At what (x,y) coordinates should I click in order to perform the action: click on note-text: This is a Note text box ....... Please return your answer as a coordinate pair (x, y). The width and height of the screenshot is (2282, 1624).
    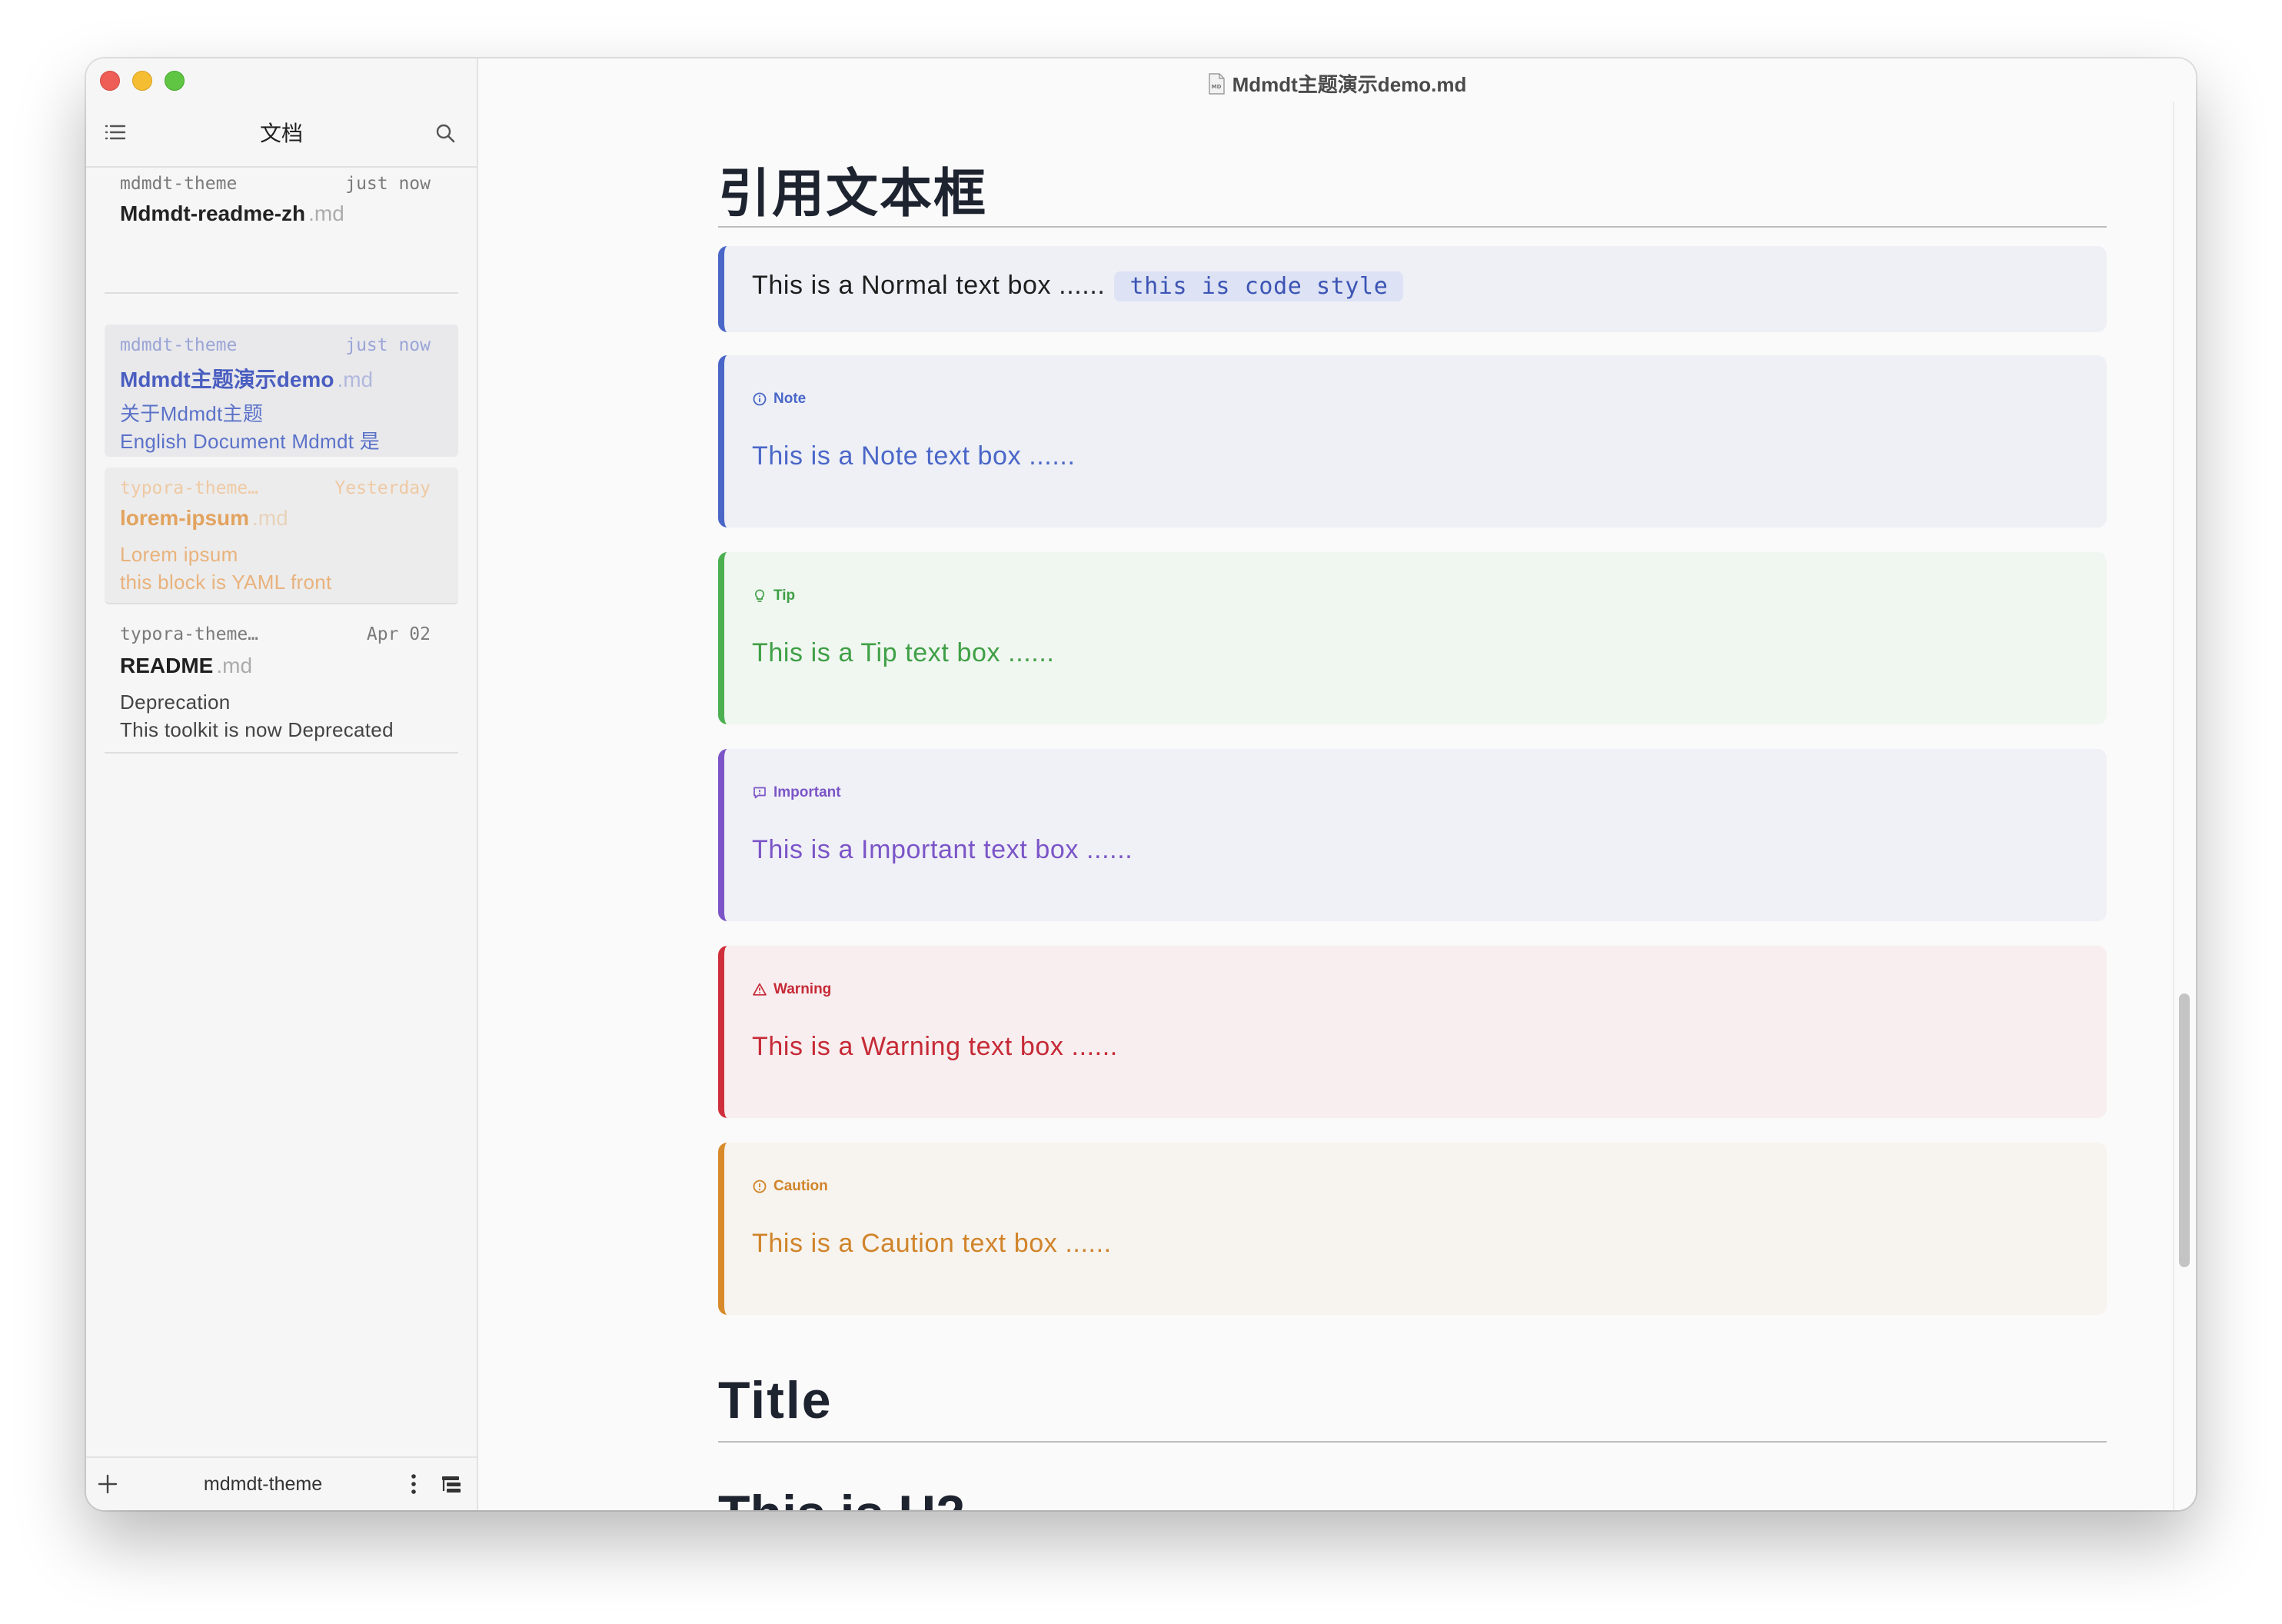
    Looking at the image, I should click on (914, 456).